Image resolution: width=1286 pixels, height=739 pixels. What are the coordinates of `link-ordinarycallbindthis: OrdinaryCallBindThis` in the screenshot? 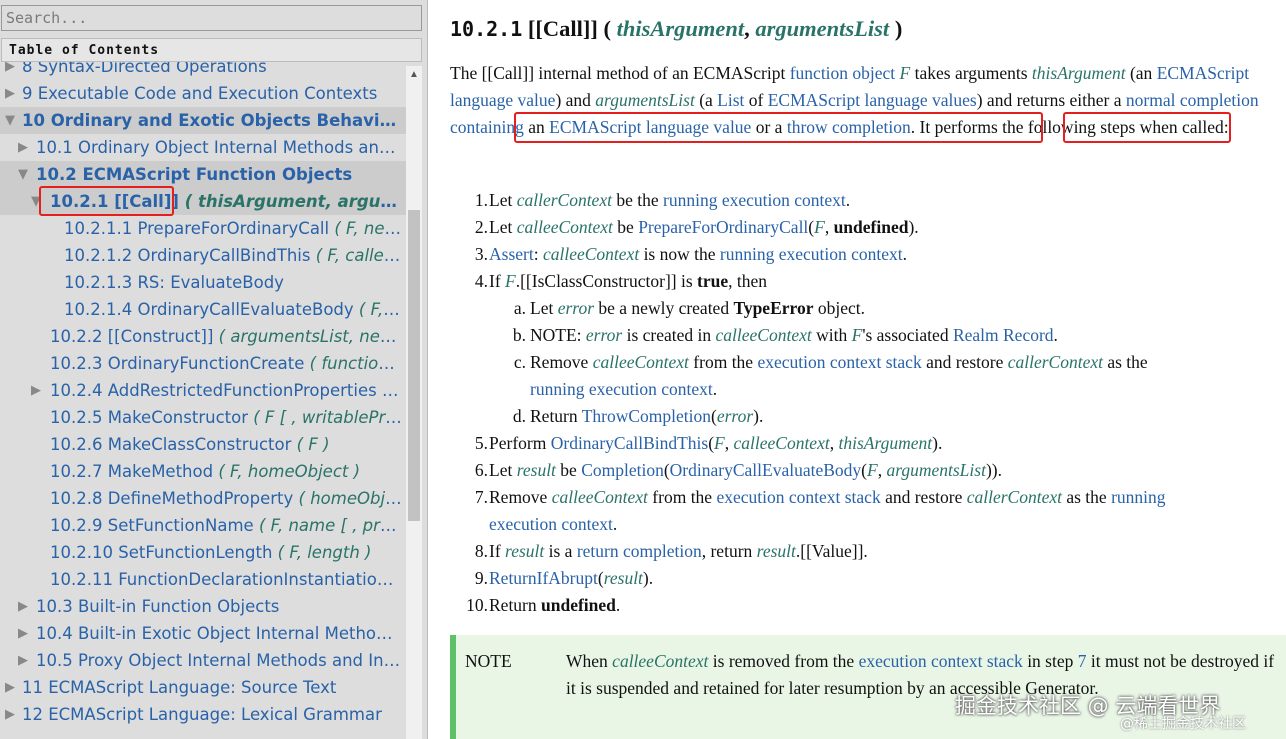 It's located at (629, 443).